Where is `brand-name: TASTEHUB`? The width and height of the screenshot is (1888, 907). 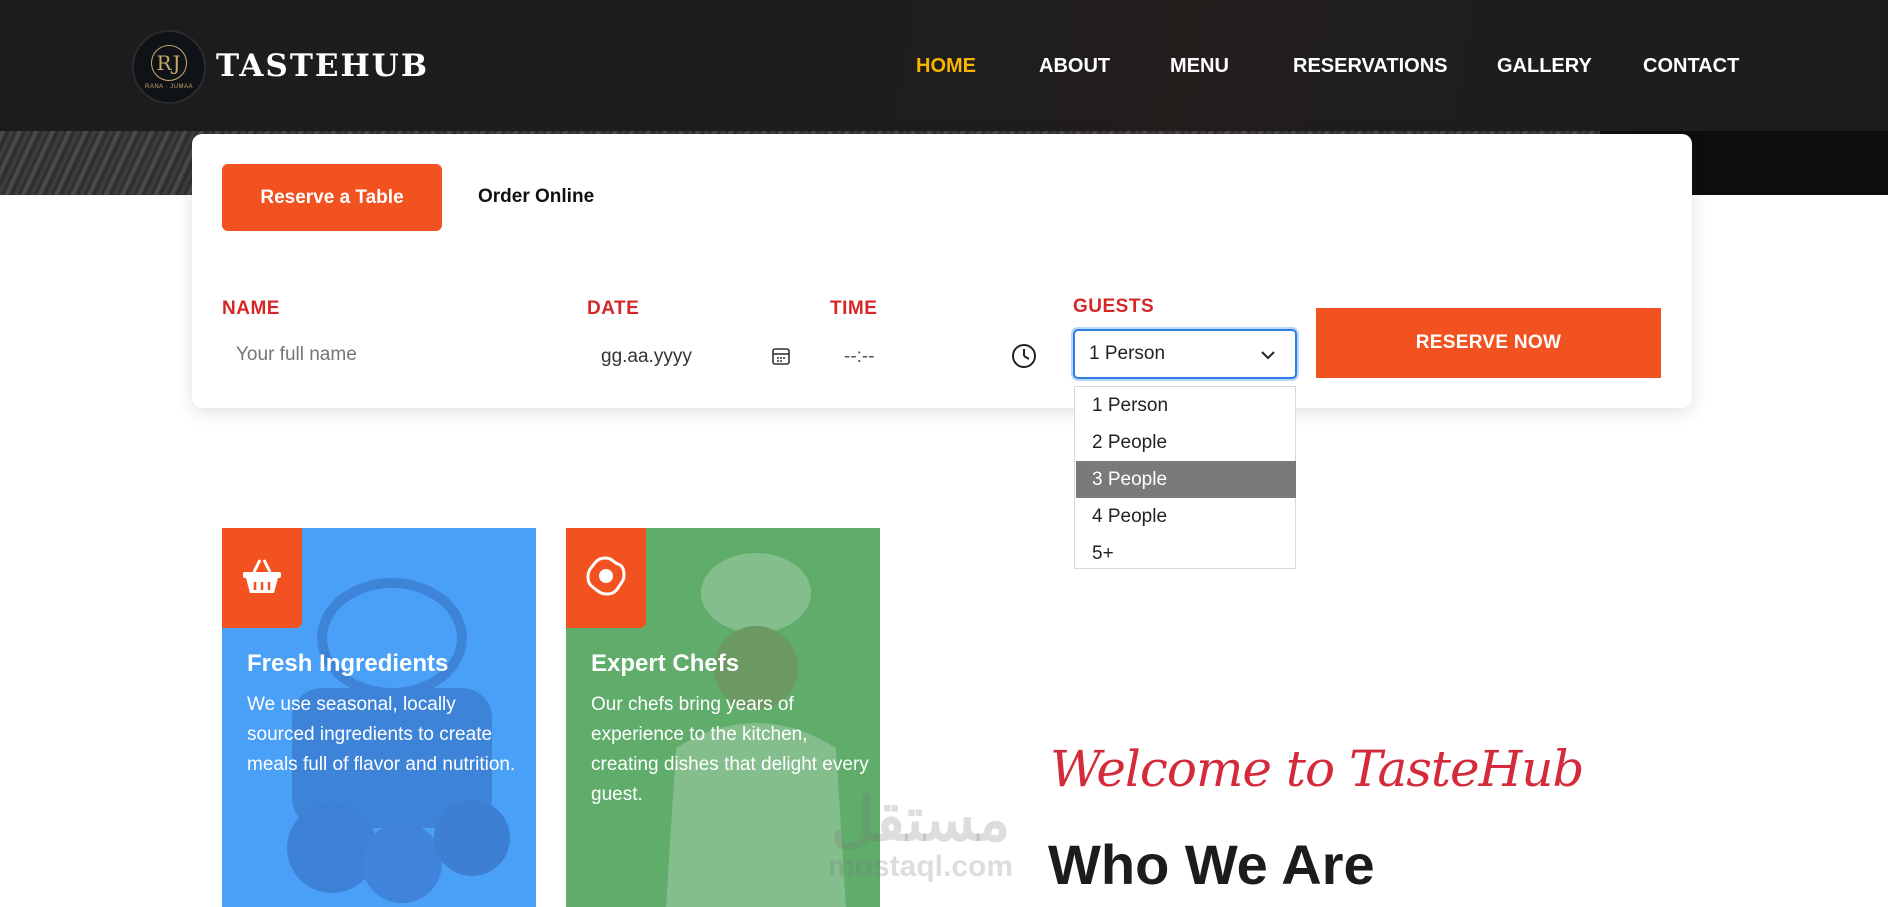
brand-name: TASTEHUB is located at coordinates (322, 66).